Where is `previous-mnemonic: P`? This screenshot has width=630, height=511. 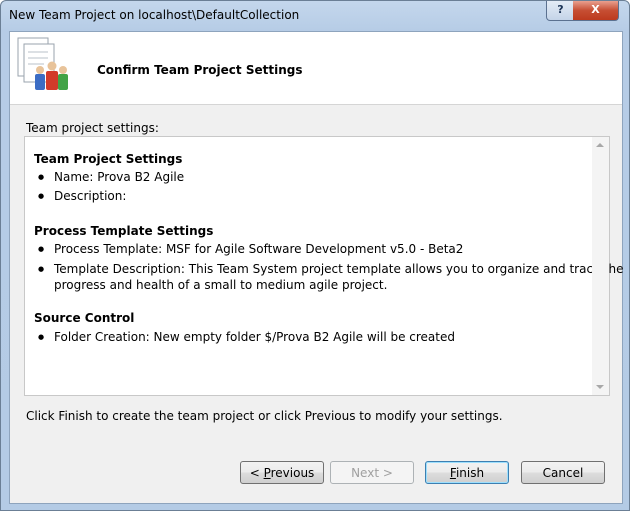
previous-mnemonic: P is located at coordinates (267, 473).